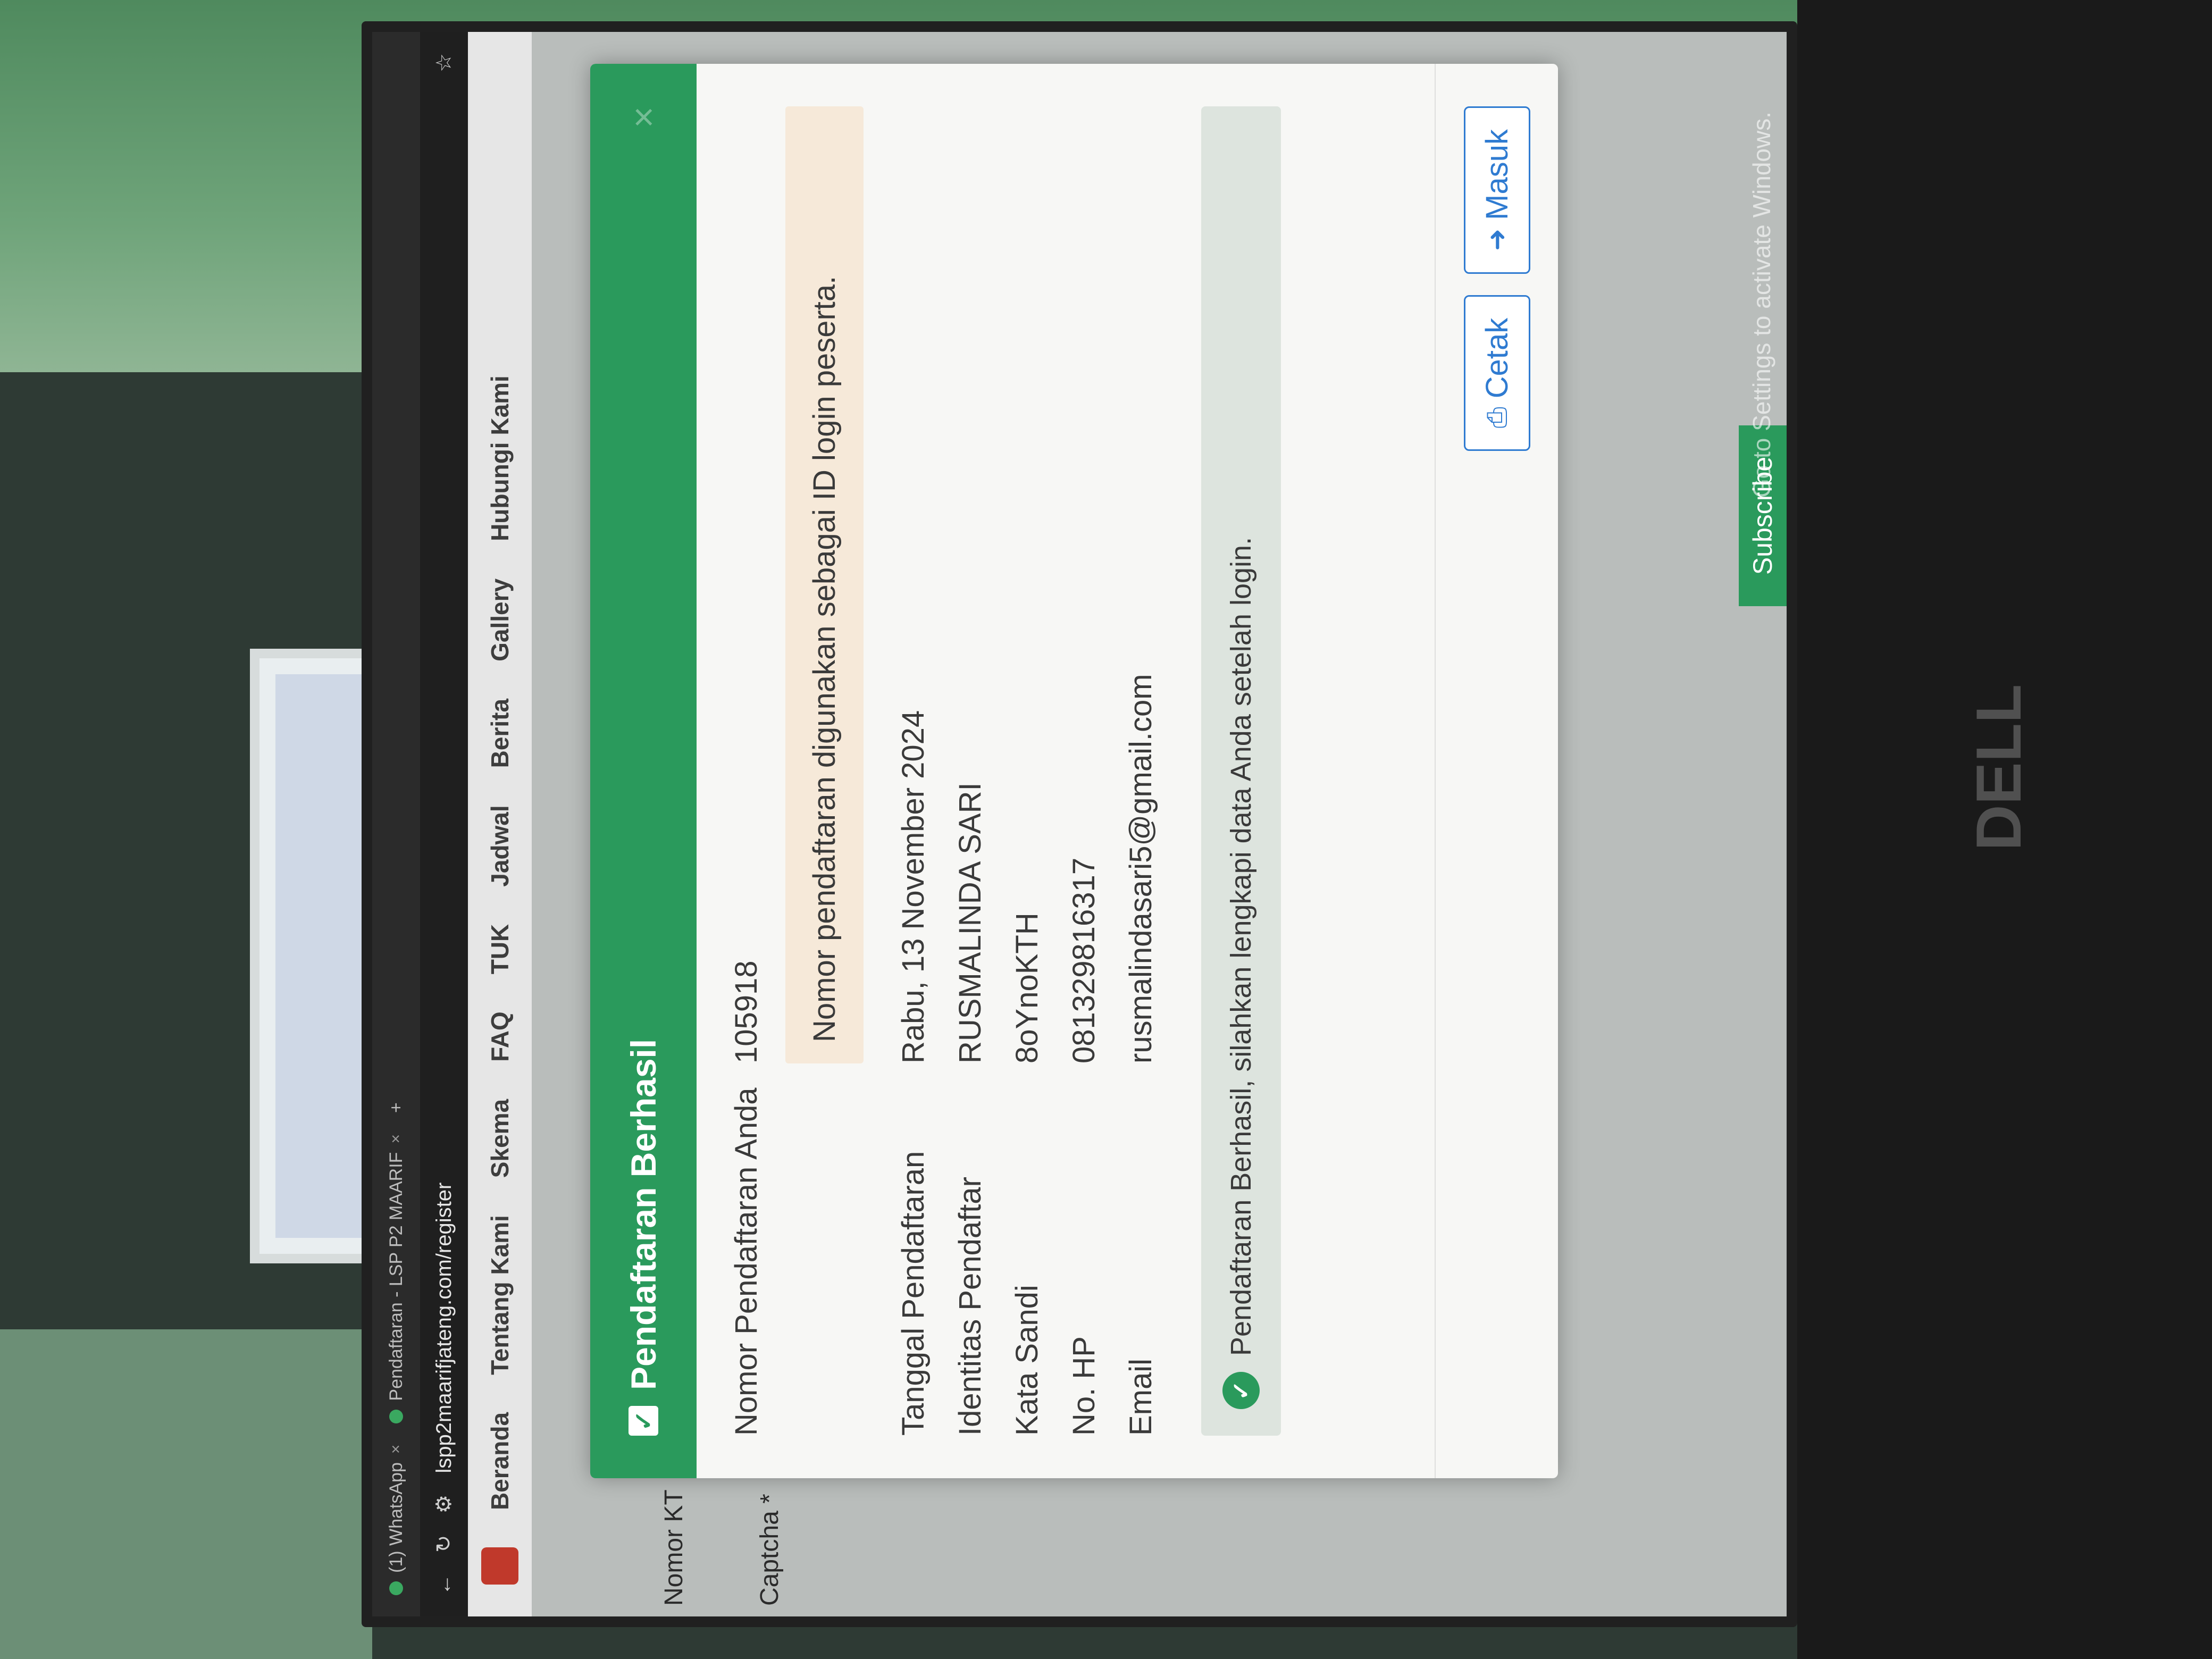 The width and height of the screenshot is (2212, 1659). I want to click on modal-title: Pendaftaran Berhasil, so click(643, 1214).